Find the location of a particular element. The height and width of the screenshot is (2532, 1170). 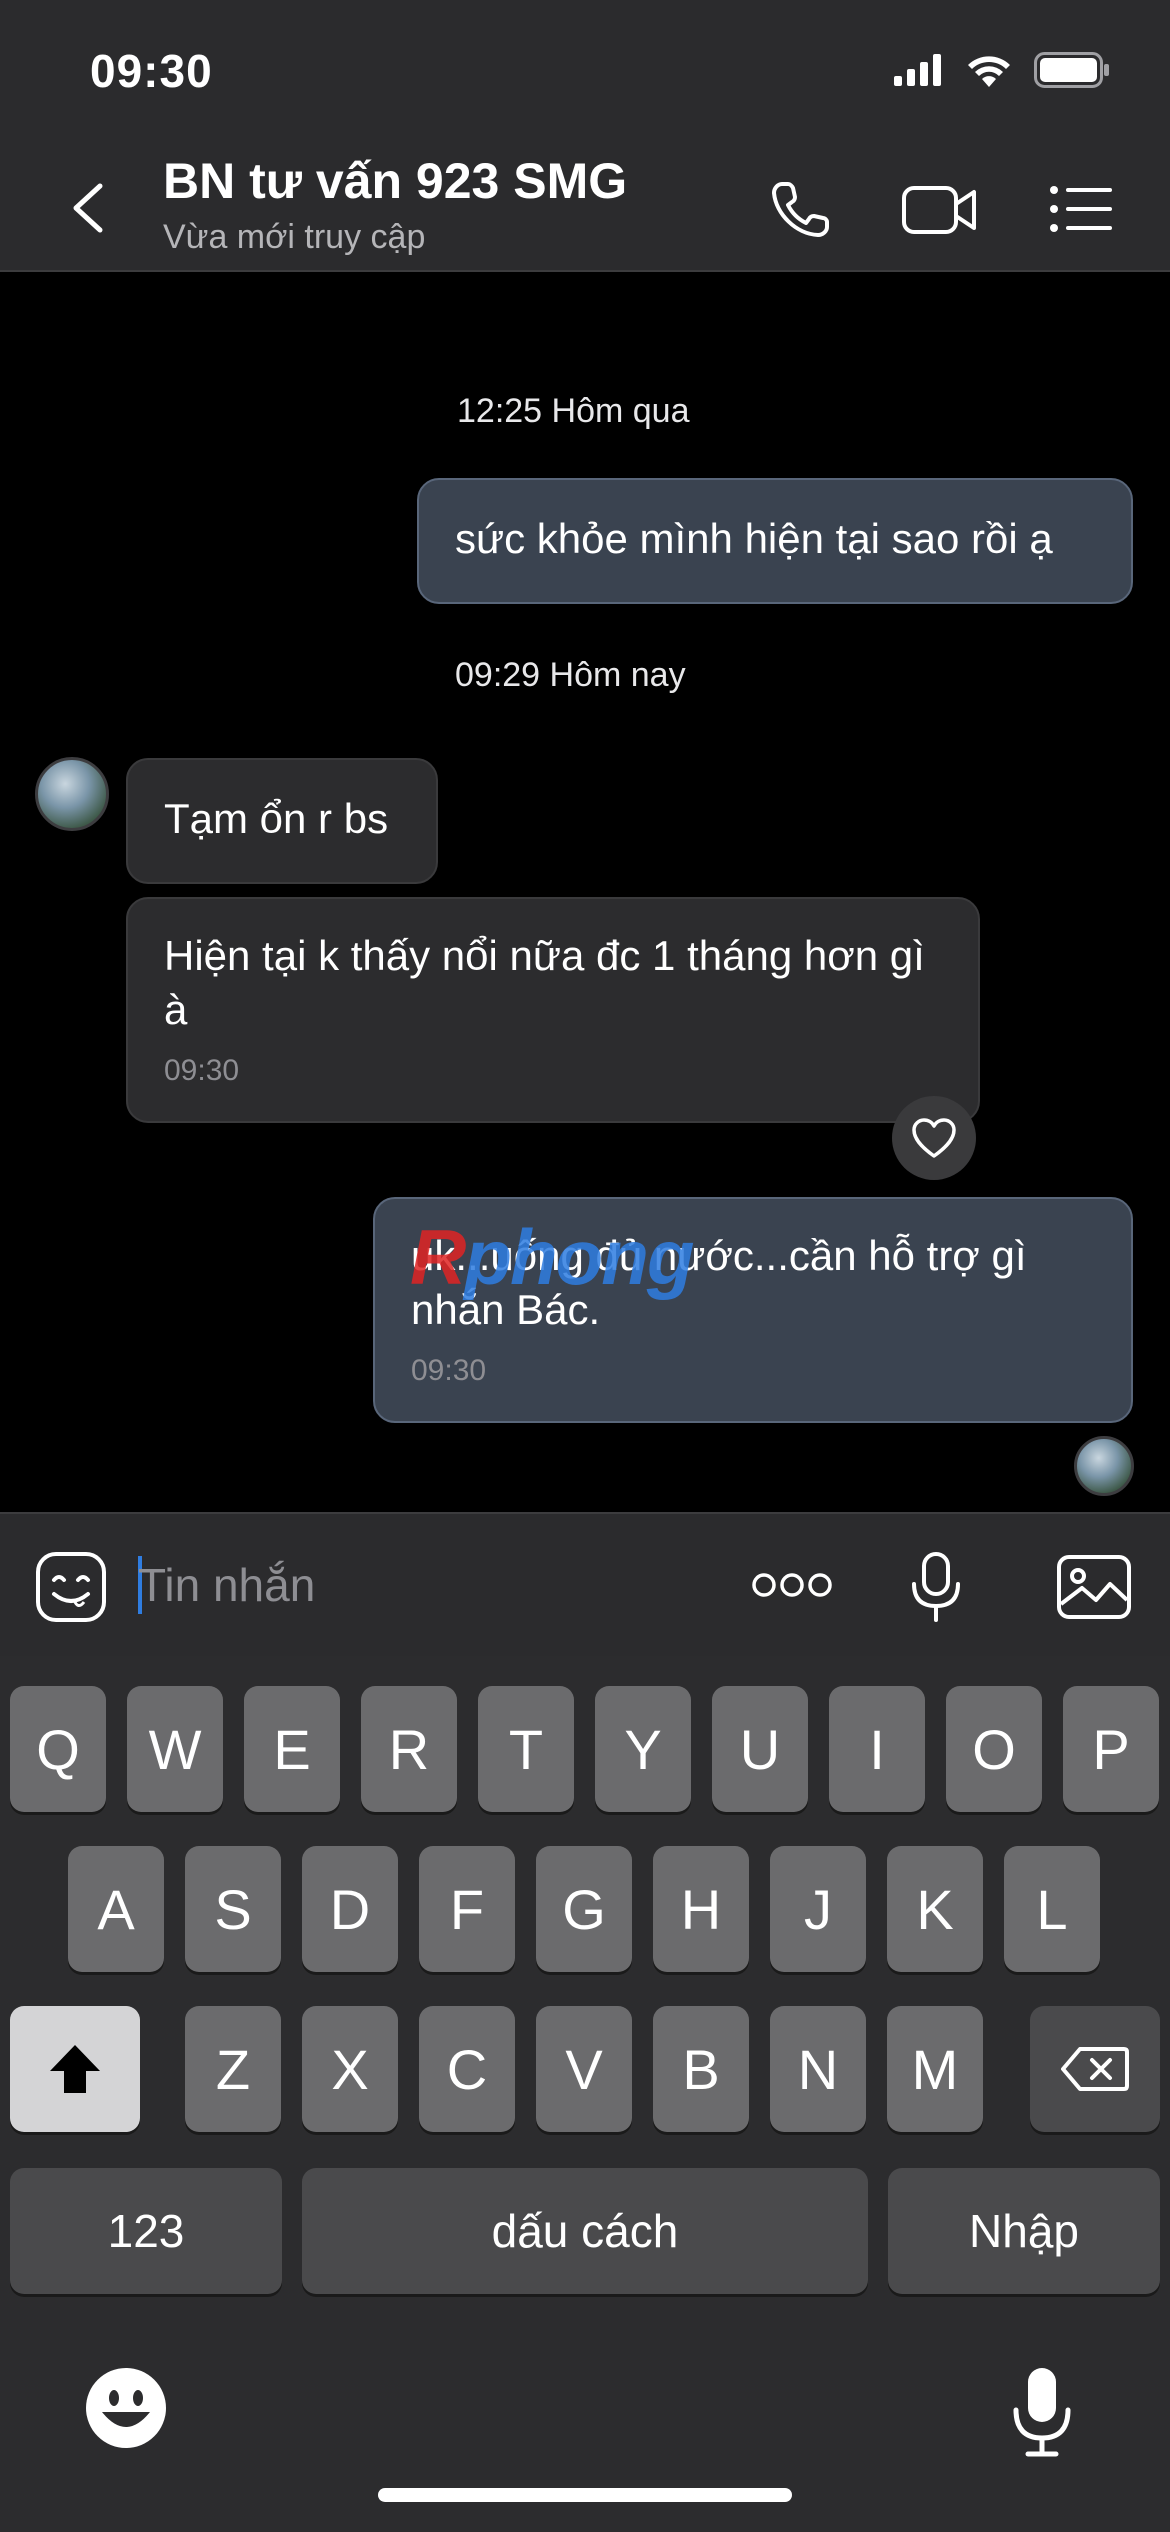

home-indicator is located at coordinates (585, 2495).